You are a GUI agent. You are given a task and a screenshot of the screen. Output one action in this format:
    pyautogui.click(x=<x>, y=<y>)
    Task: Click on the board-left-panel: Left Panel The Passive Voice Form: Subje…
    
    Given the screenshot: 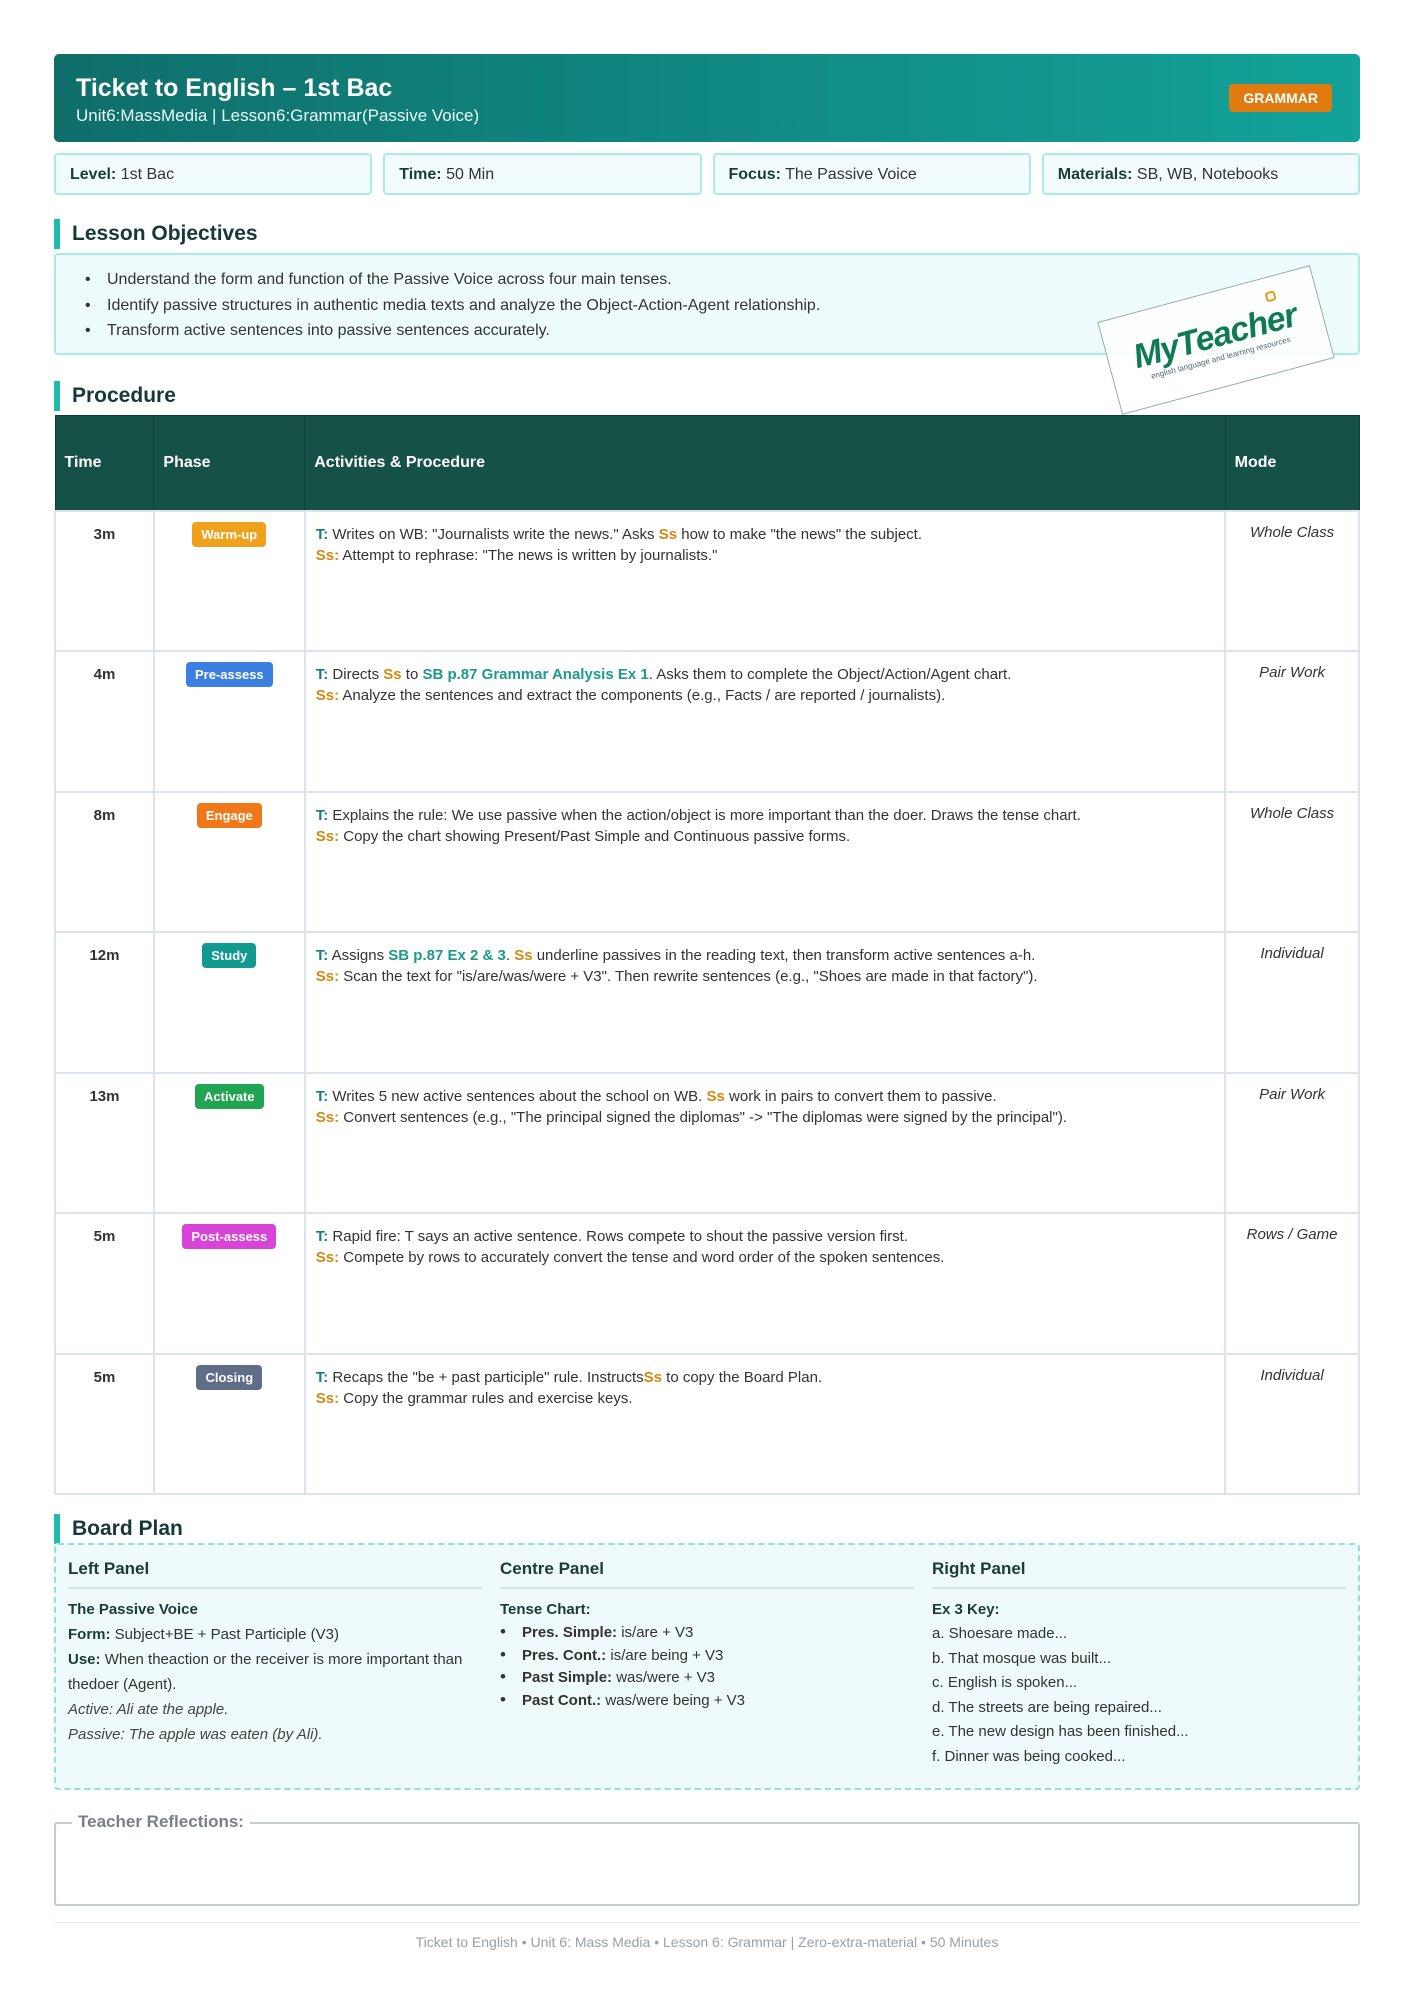 What is the action you would take?
    pyautogui.click(x=275, y=1673)
    